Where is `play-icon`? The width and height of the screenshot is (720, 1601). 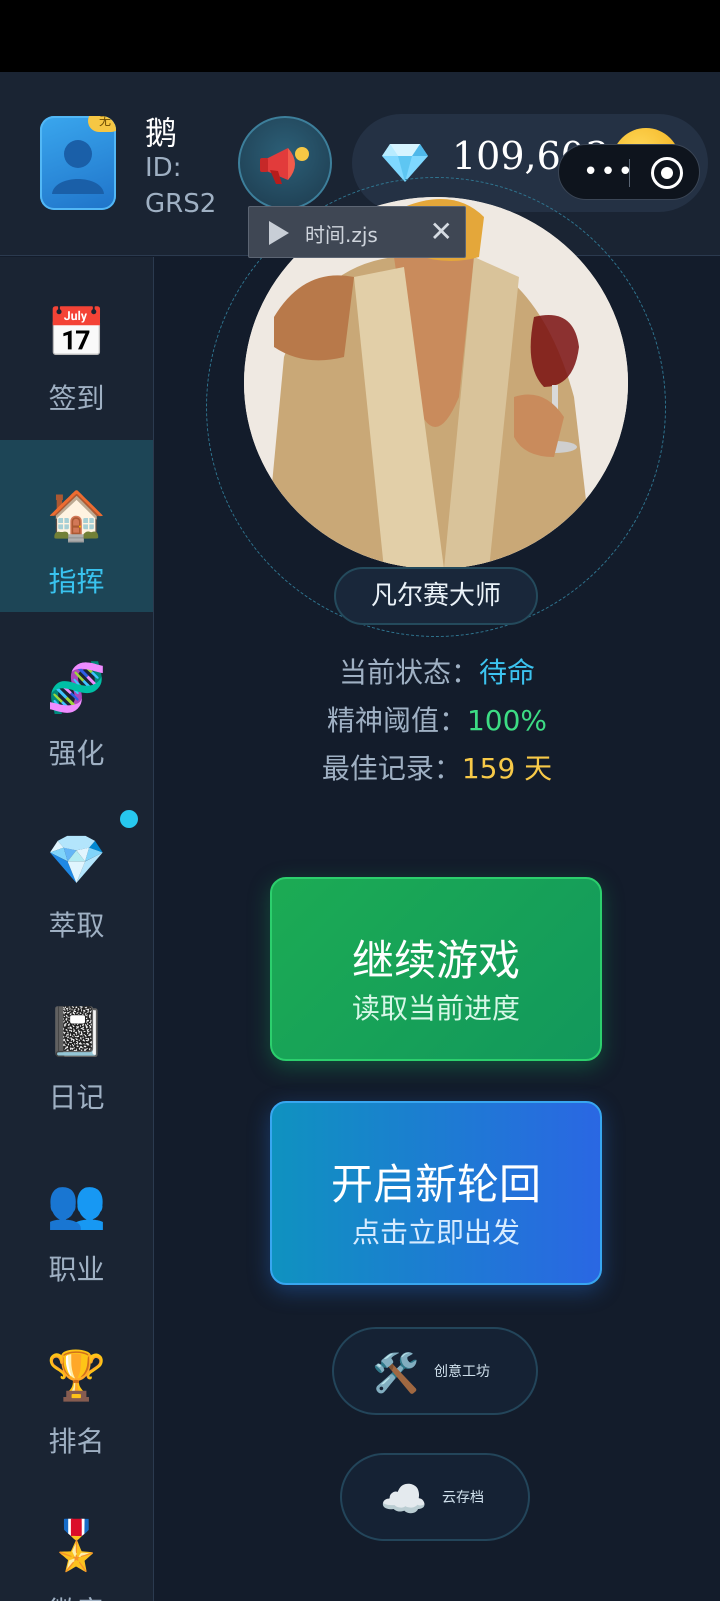 play-icon is located at coordinates (279, 233).